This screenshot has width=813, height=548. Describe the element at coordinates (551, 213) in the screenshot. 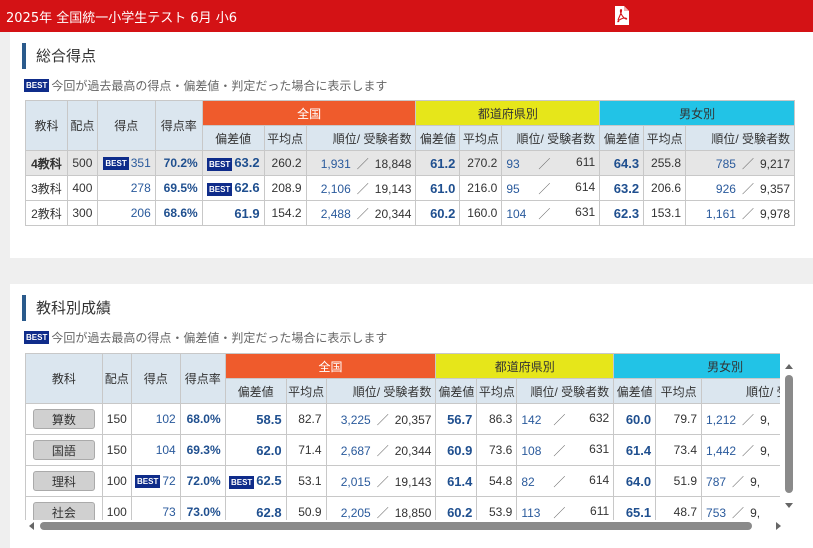

I see `t-rank-cell: 104 ／ 631` at that location.